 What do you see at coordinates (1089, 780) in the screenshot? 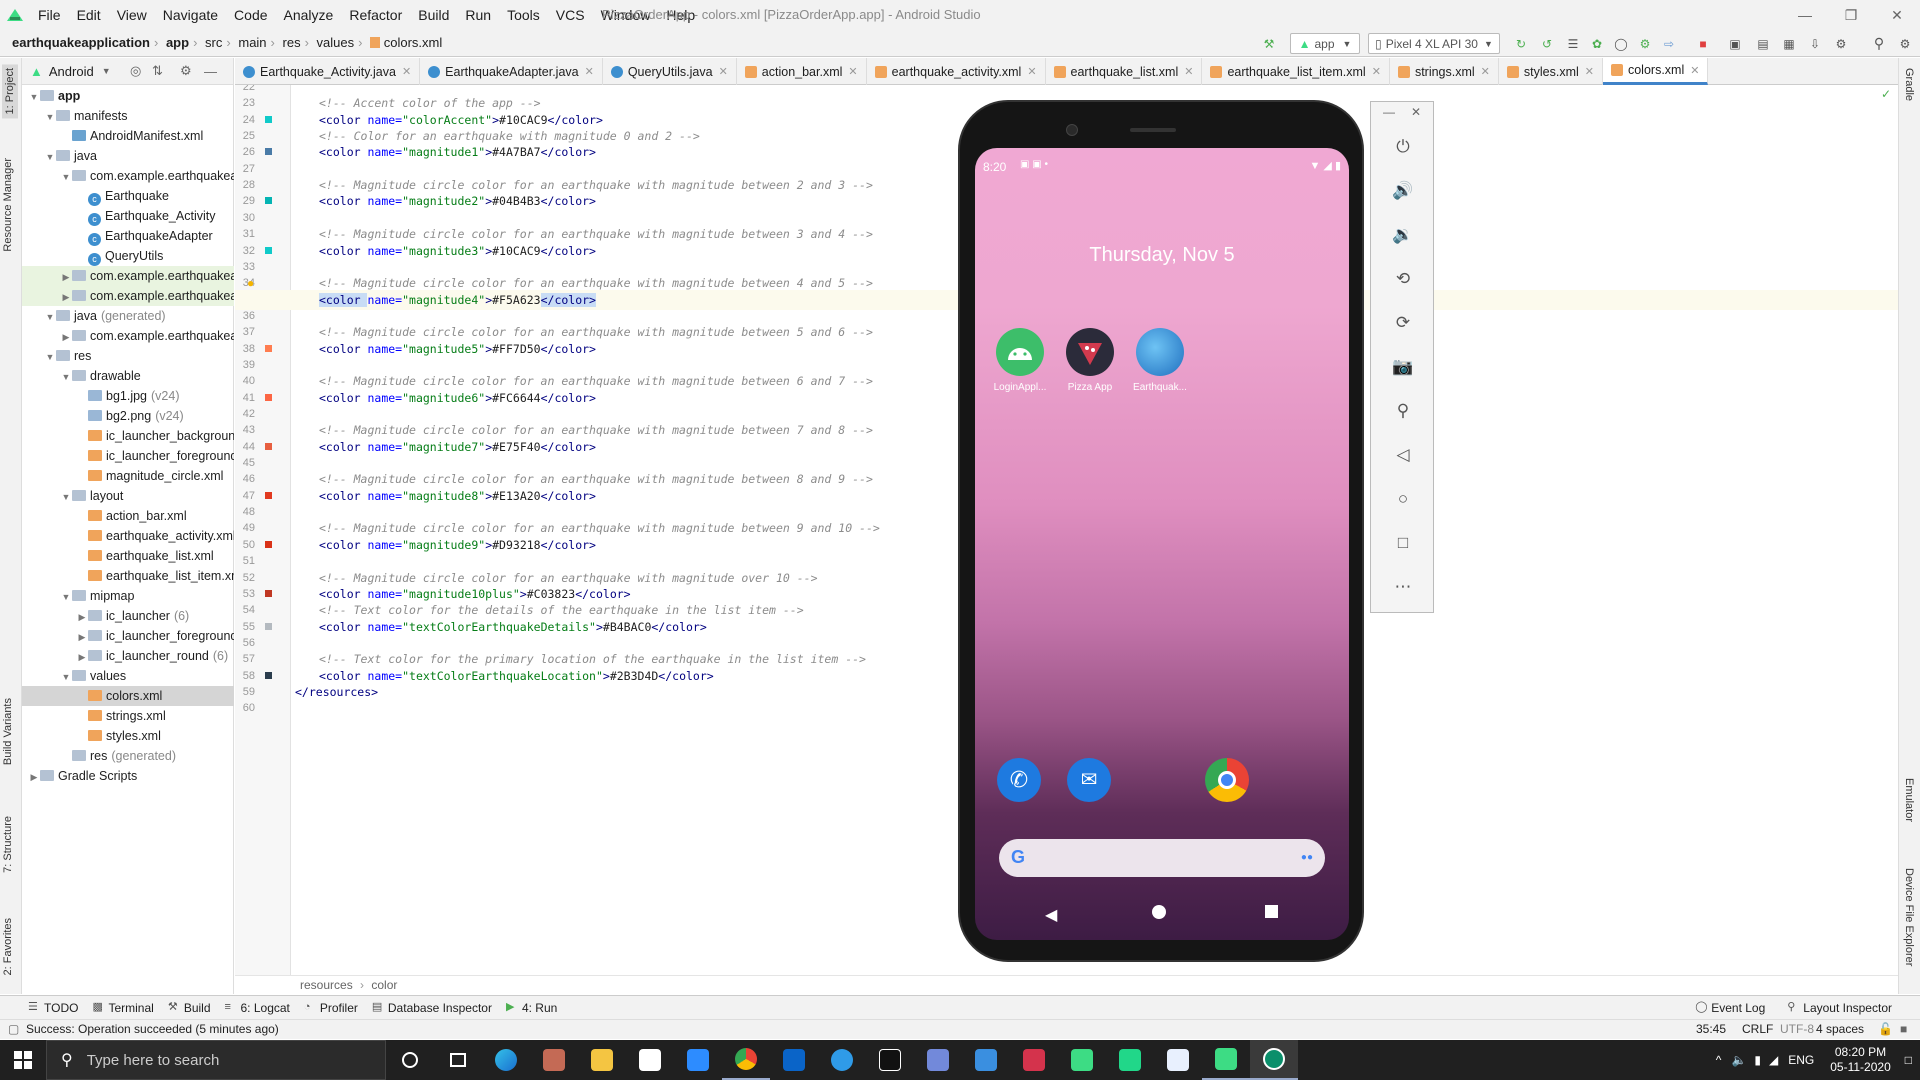
I see `dock-messages-icon: ✉` at bounding box center [1089, 780].